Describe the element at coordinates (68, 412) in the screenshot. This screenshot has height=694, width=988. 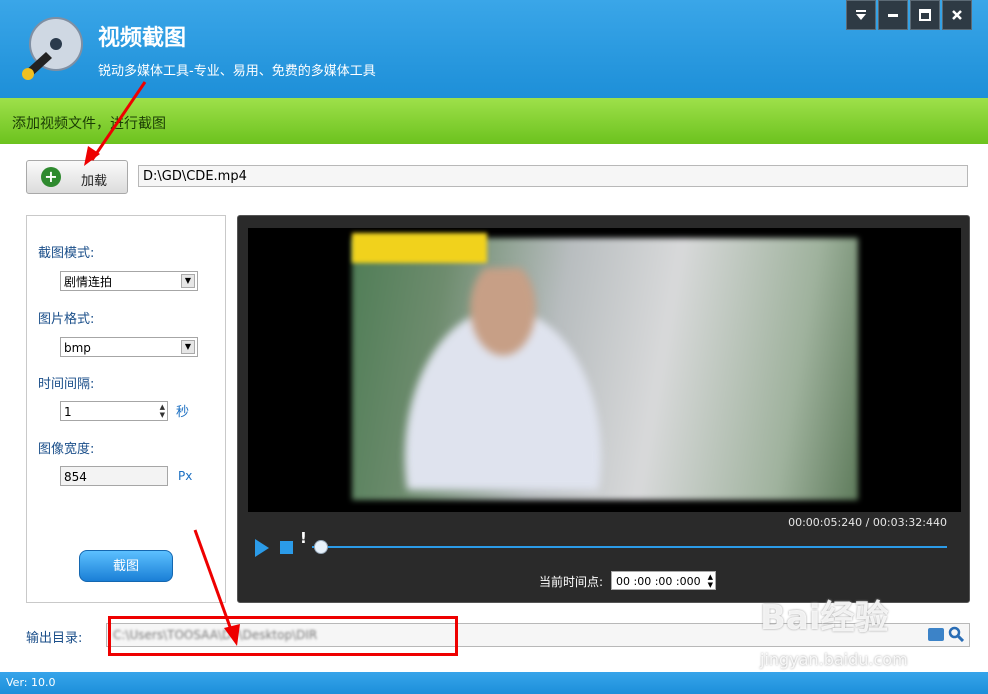
I see `interval-value: 1` at that location.